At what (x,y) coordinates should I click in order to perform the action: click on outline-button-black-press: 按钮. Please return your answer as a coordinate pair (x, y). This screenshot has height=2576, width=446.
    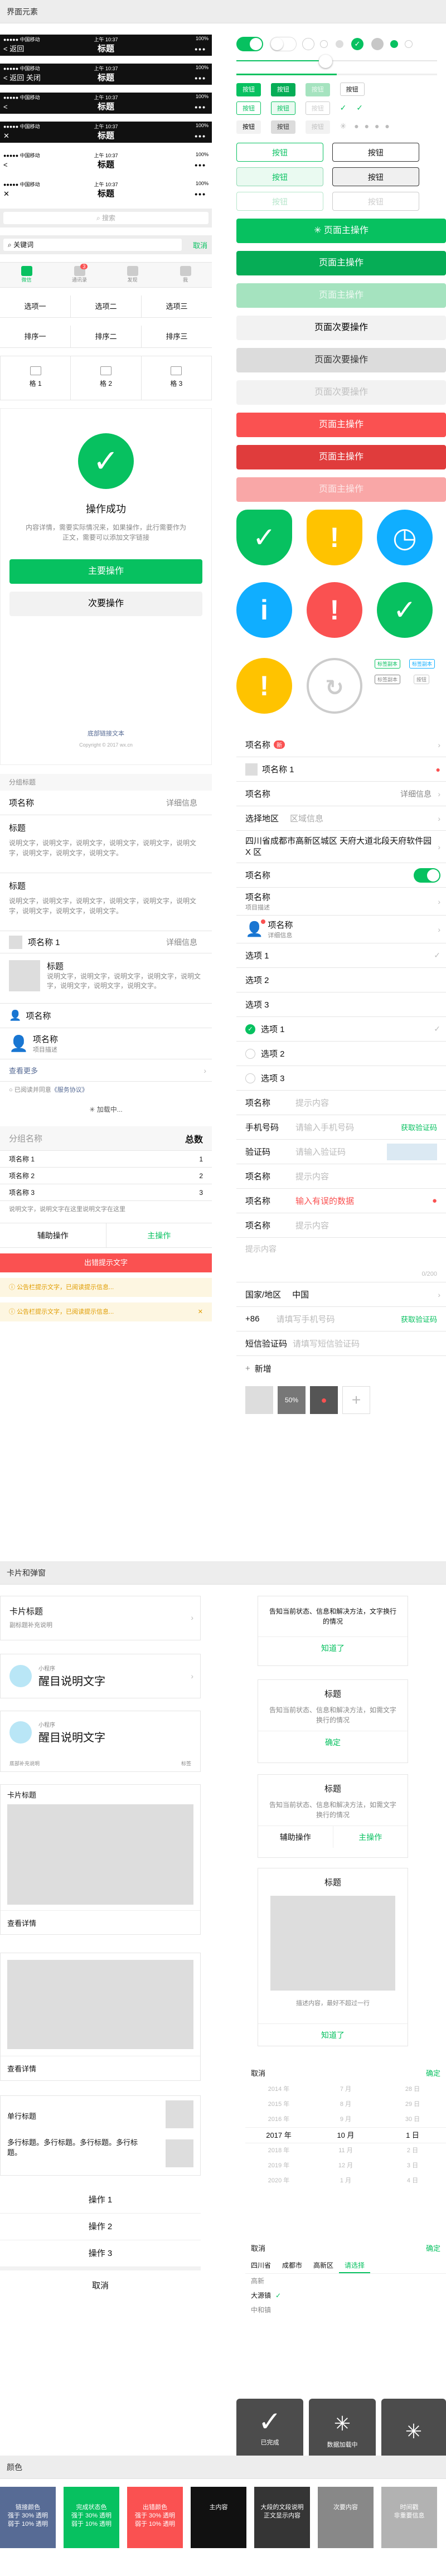
    Looking at the image, I should click on (375, 176).